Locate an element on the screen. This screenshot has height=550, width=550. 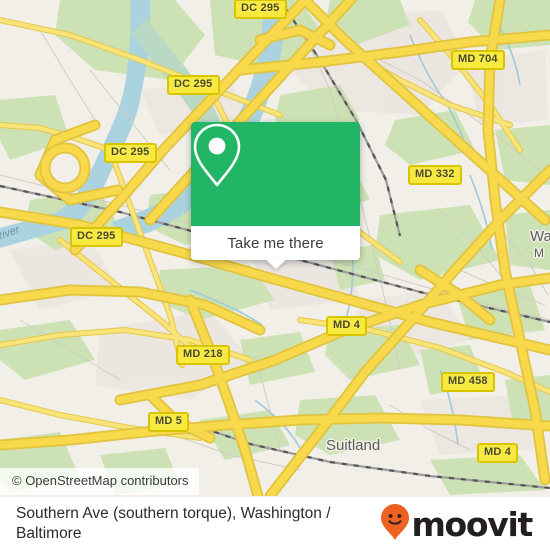
place-label-suitland: Suitland is located at coordinates (353, 445).